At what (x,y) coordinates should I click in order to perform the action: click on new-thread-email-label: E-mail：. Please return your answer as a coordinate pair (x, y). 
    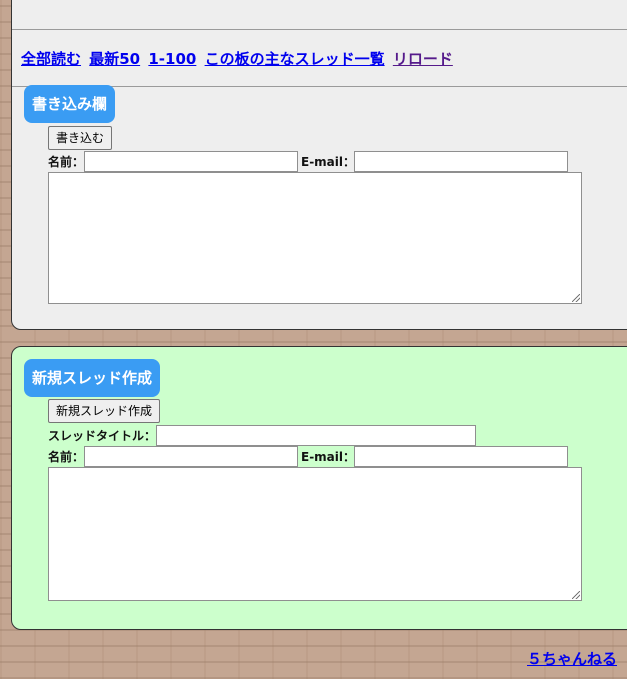
    Looking at the image, I should click on (328, 457).